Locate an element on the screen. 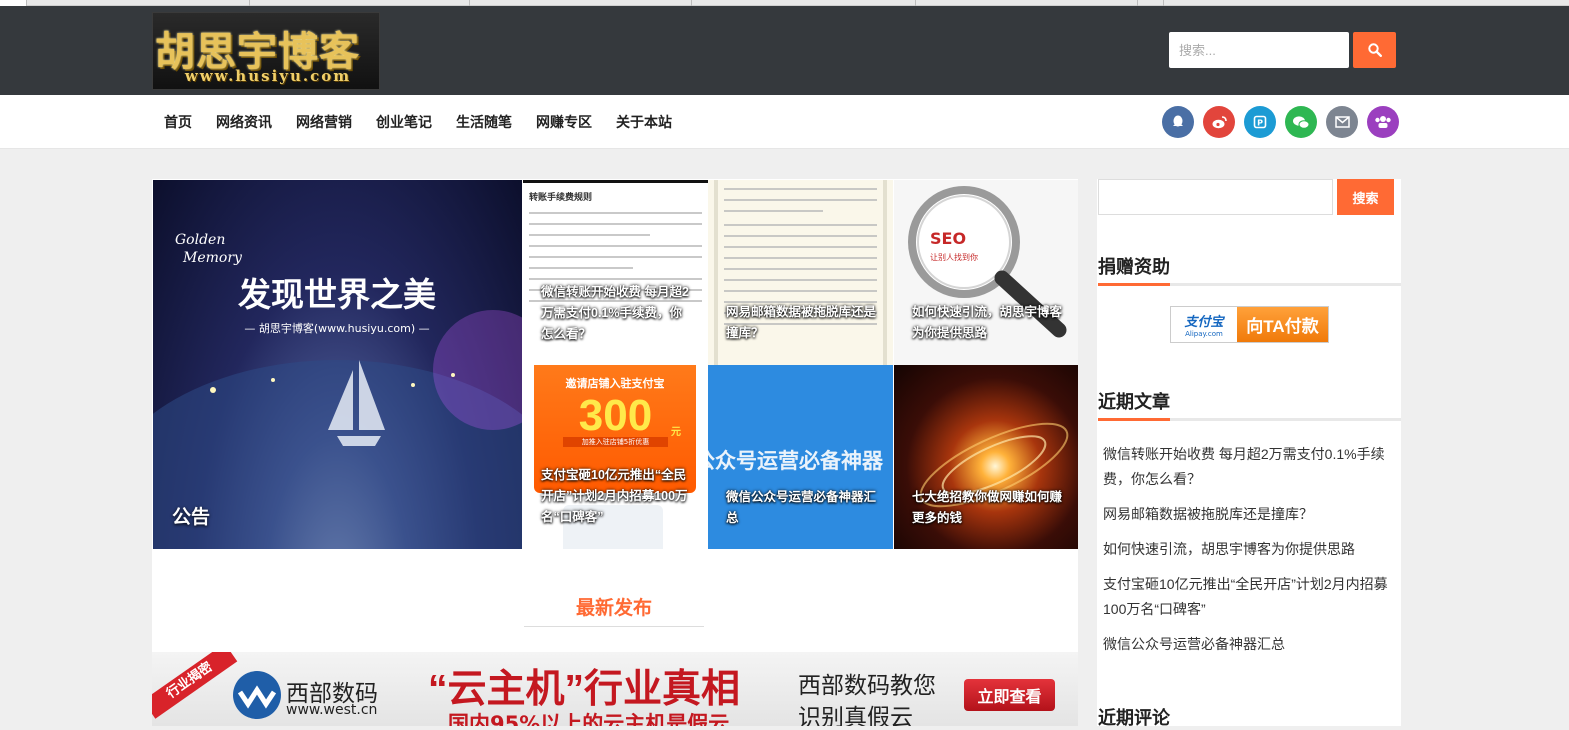  qq-icon is located at coordinates (1178, 121).